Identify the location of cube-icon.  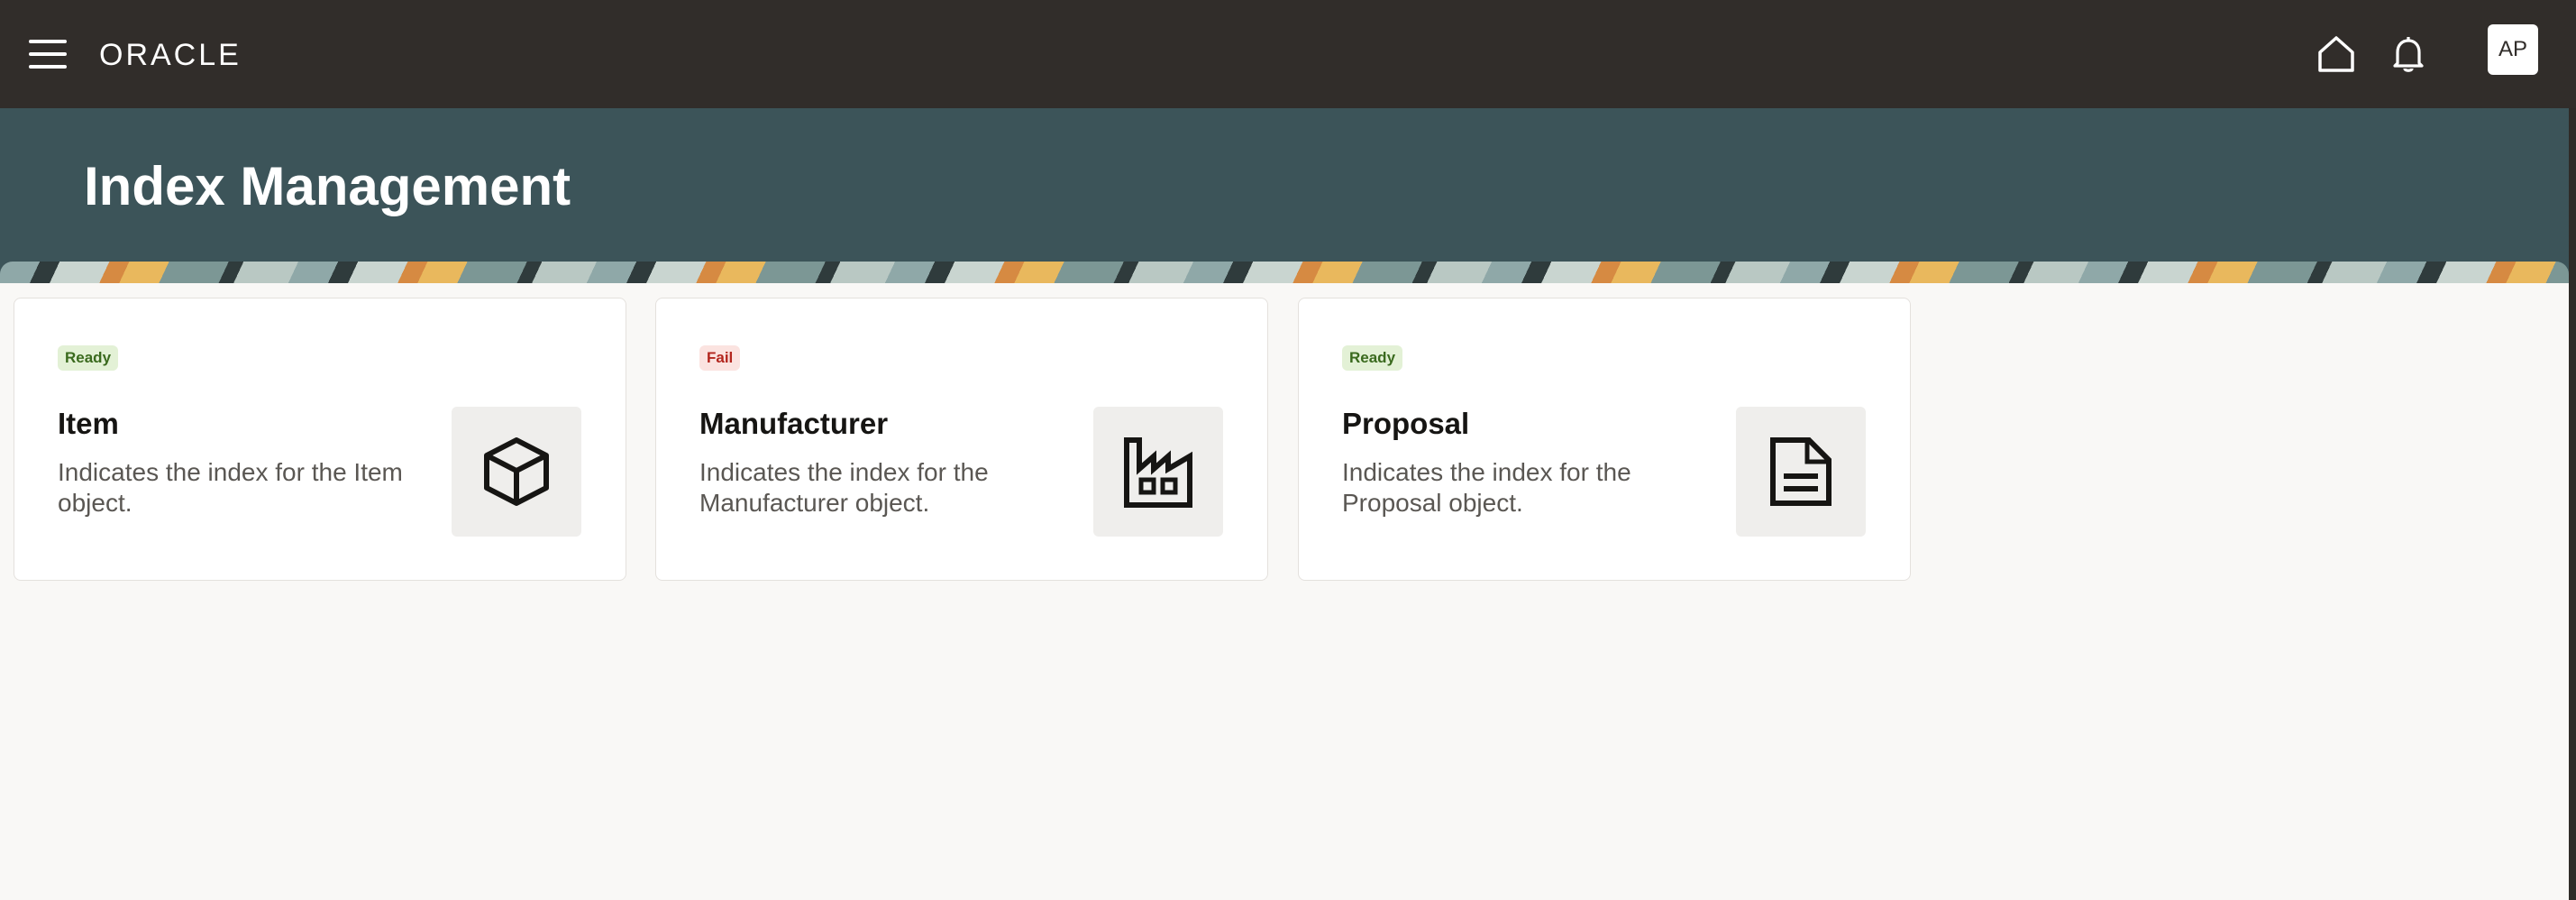
(516, 471).